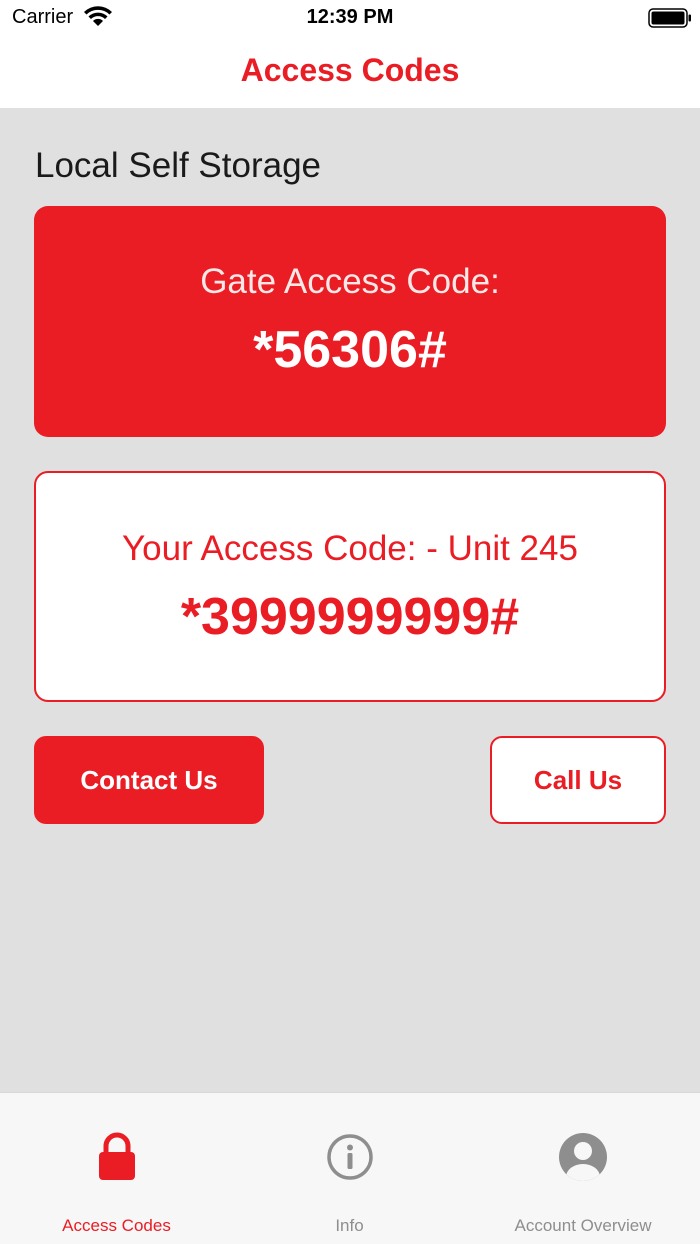  I want to click on tab-label: Access Codes, so click(116, 1225).